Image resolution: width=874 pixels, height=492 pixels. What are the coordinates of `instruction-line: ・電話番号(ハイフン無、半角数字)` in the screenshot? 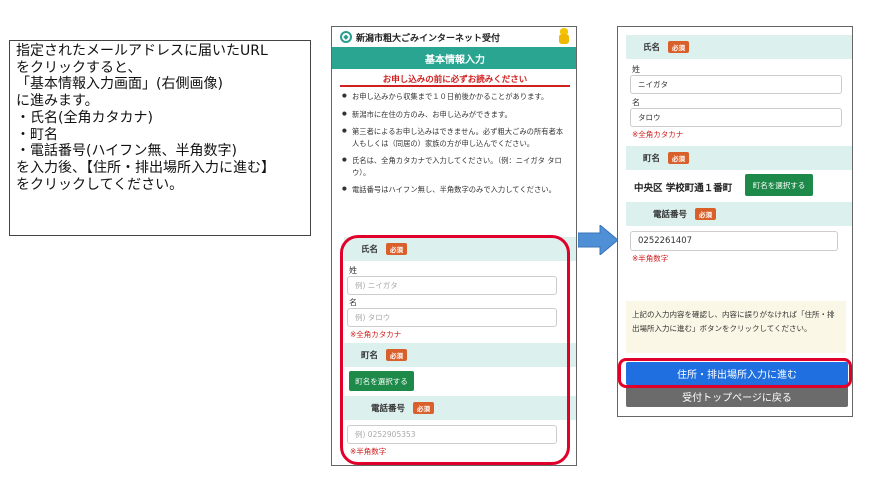 It's located at (126, 151).